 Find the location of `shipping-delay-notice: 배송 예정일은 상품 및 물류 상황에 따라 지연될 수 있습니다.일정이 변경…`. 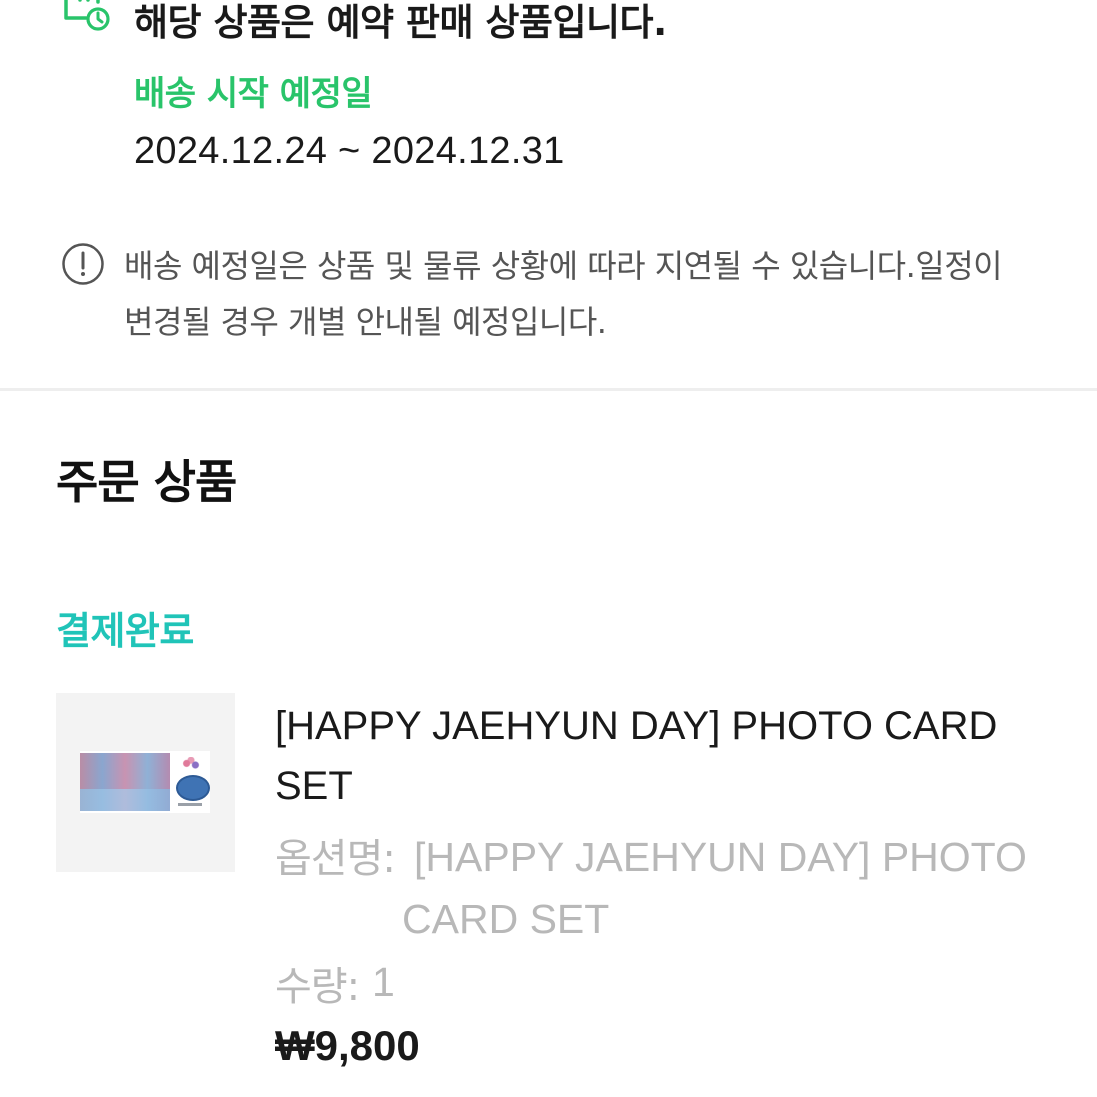

shipping-delay-notice: 배송 예정일은 상품 및 물류 상황에 따라 지연될 수 있습니다.일정이 변경… is located at coordinates (563, 294).